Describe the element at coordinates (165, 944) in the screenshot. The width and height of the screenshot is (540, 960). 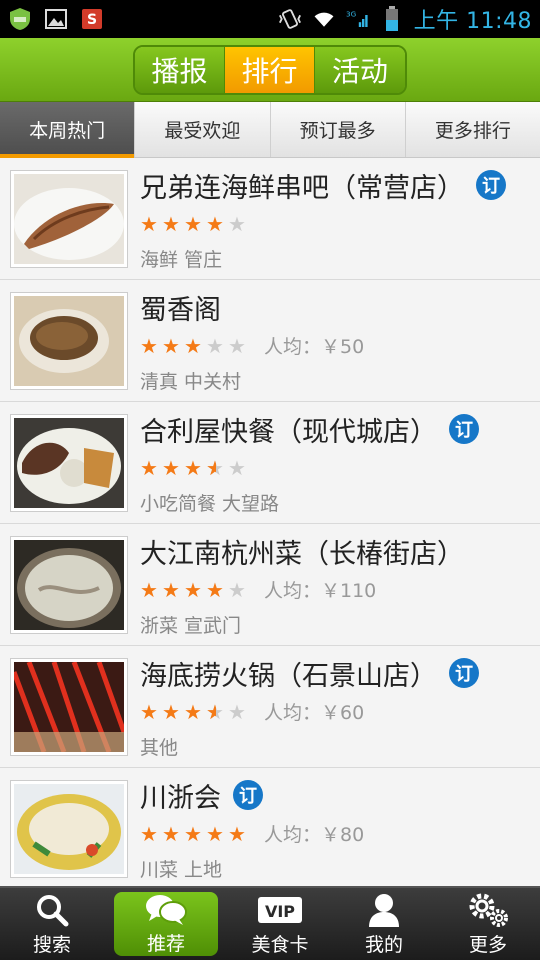
I see `nav-label: 推荐` at that location.